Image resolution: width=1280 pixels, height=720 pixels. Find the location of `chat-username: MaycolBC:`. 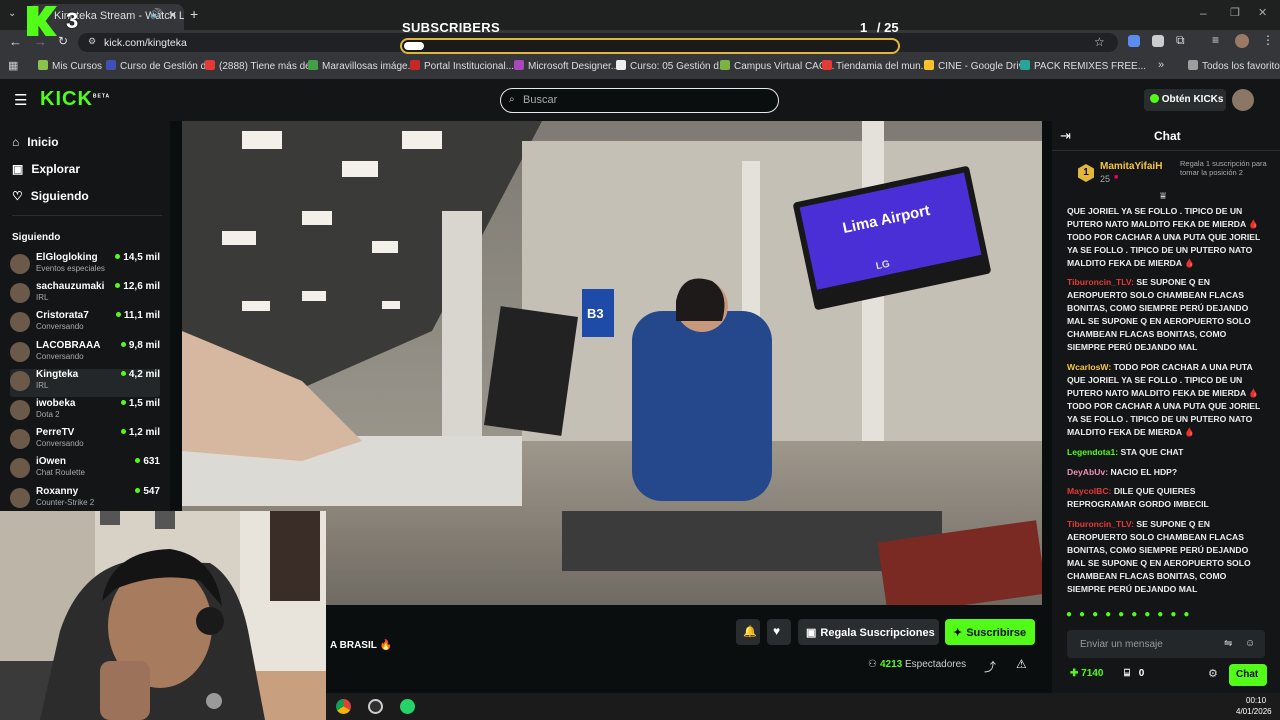

chat-username: MaycolBC: is located at coordinates (1089, 491).